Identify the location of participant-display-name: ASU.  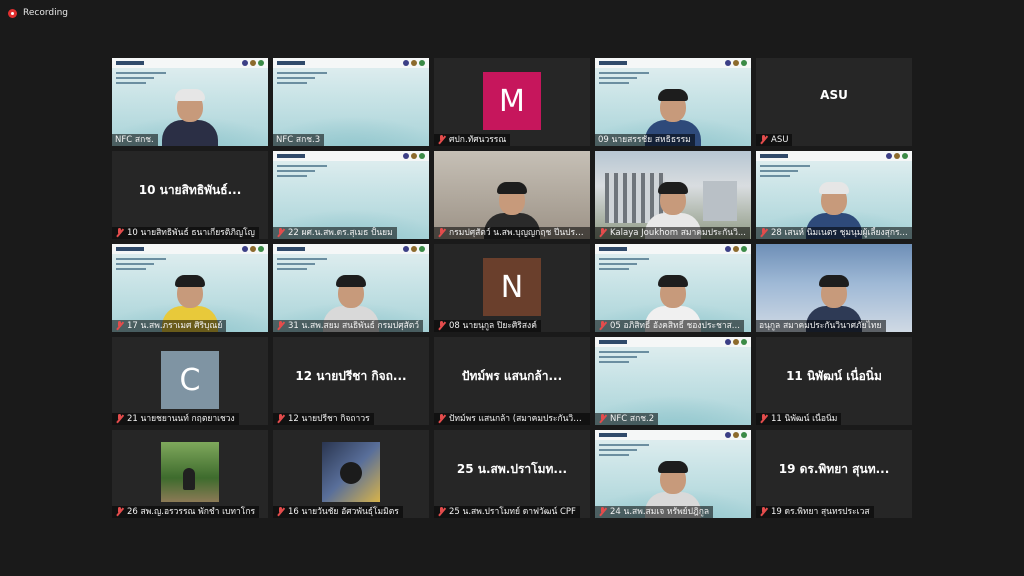
(834, 95).